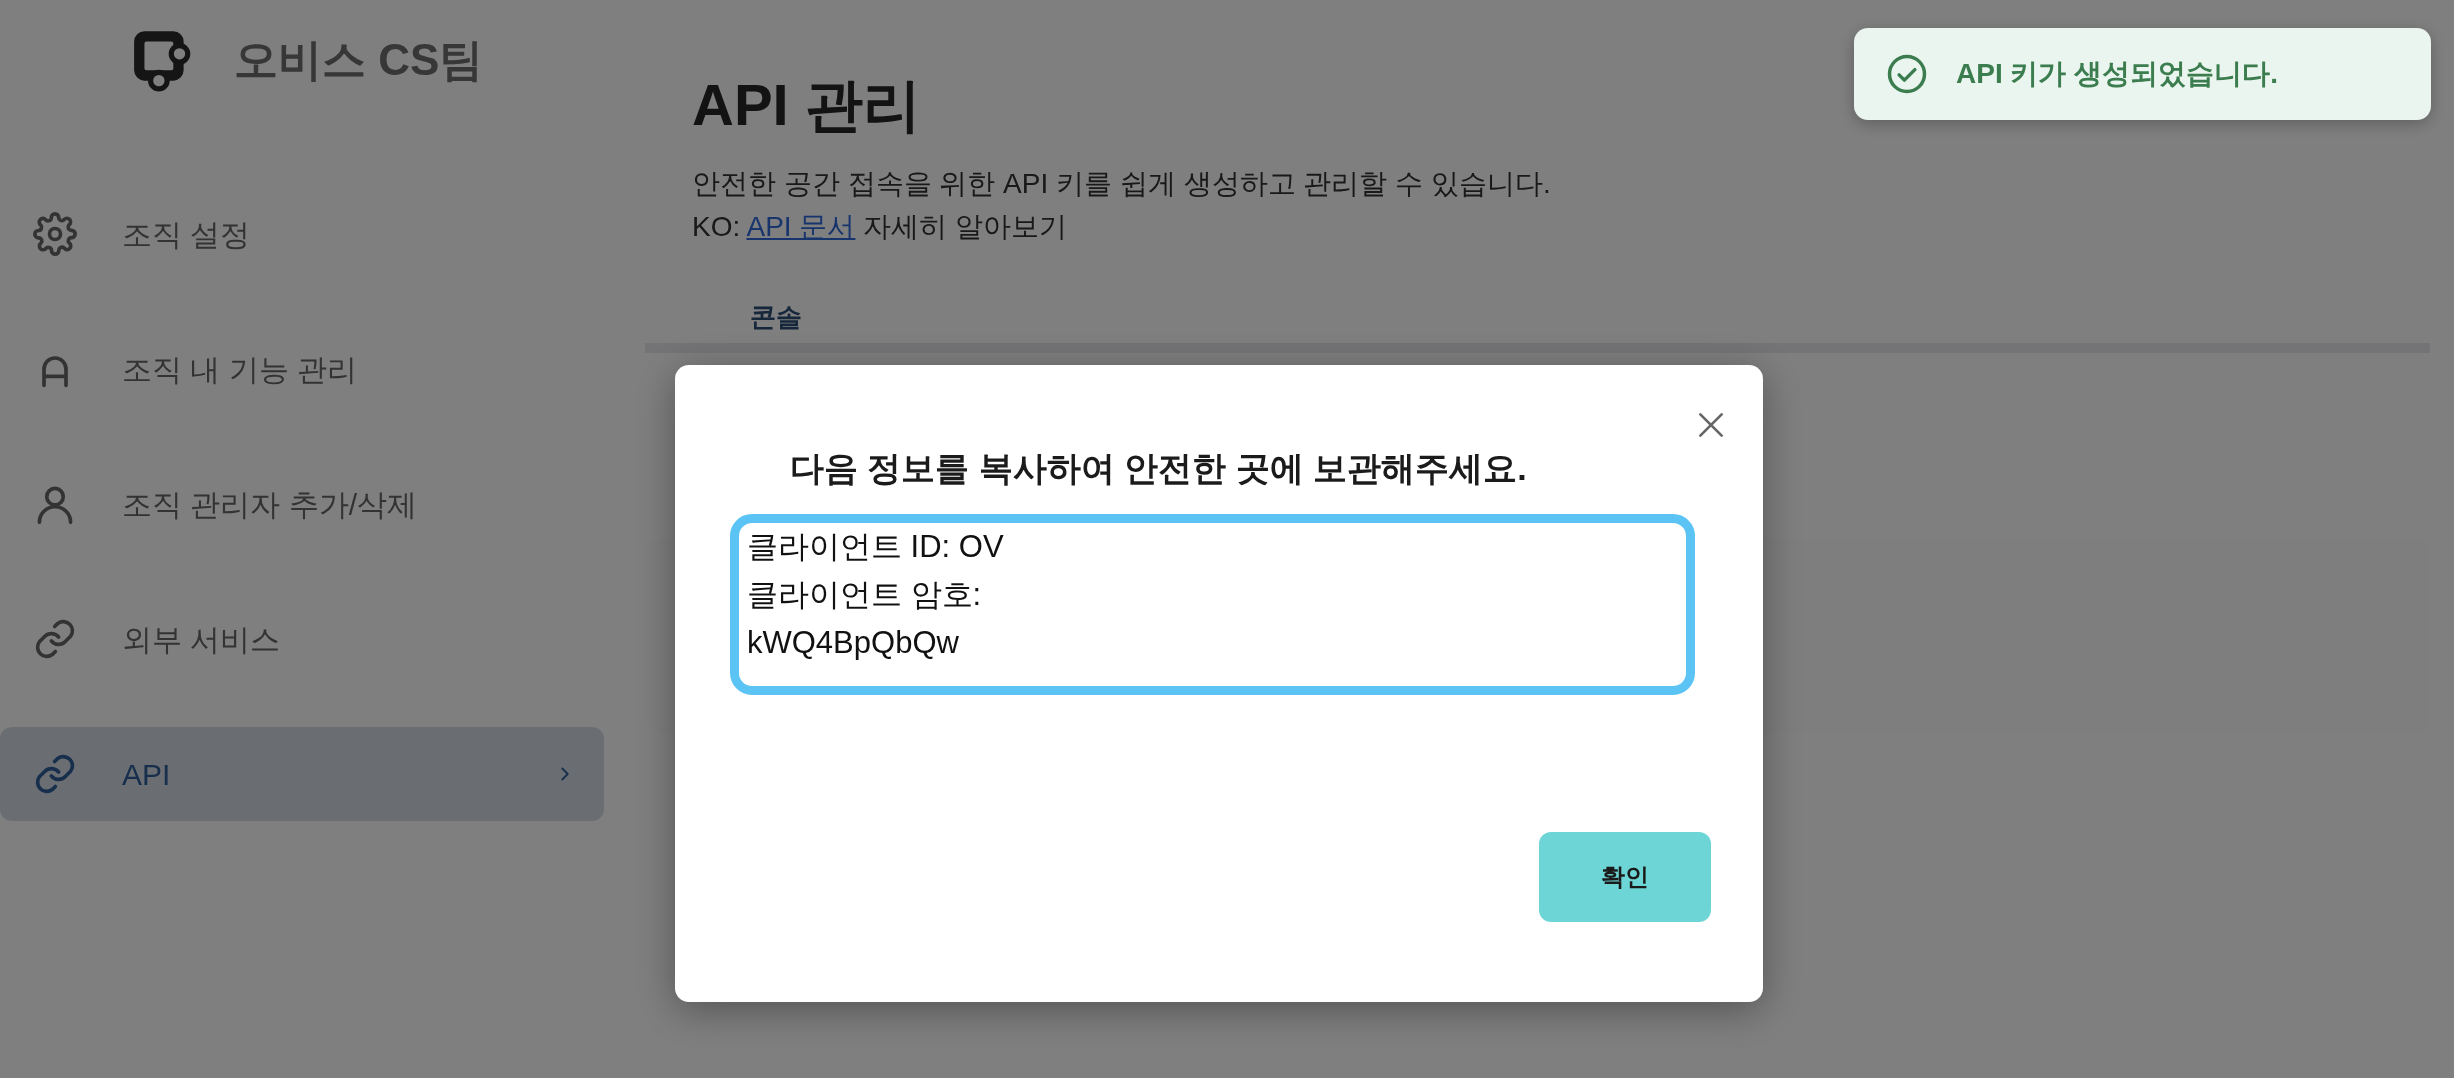  What do you see at coordinates (359, 60) in the screenshot?
I see `brand-name: 오비스 CS팀` at bounding box center [359, 60].